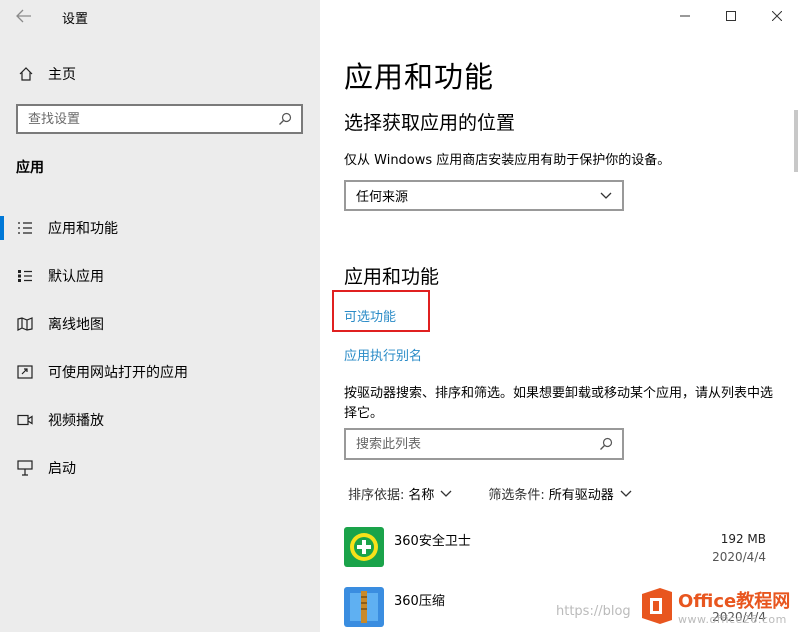 The height and width of the screenshot is (632, 800). I want to click on back-arrow-icon, so click(23, 16).